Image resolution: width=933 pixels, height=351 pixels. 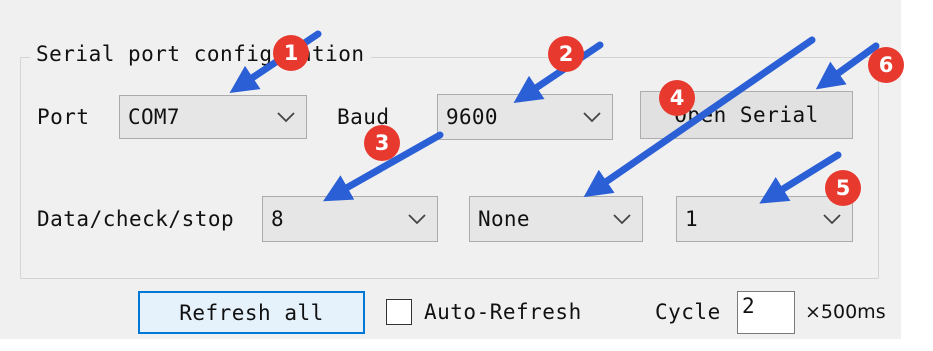 What do you see at coordinates (136, 219) in the screenshot?
I see `data-check-stop-label: Data/check/stop` at bounding box center [136, 219].